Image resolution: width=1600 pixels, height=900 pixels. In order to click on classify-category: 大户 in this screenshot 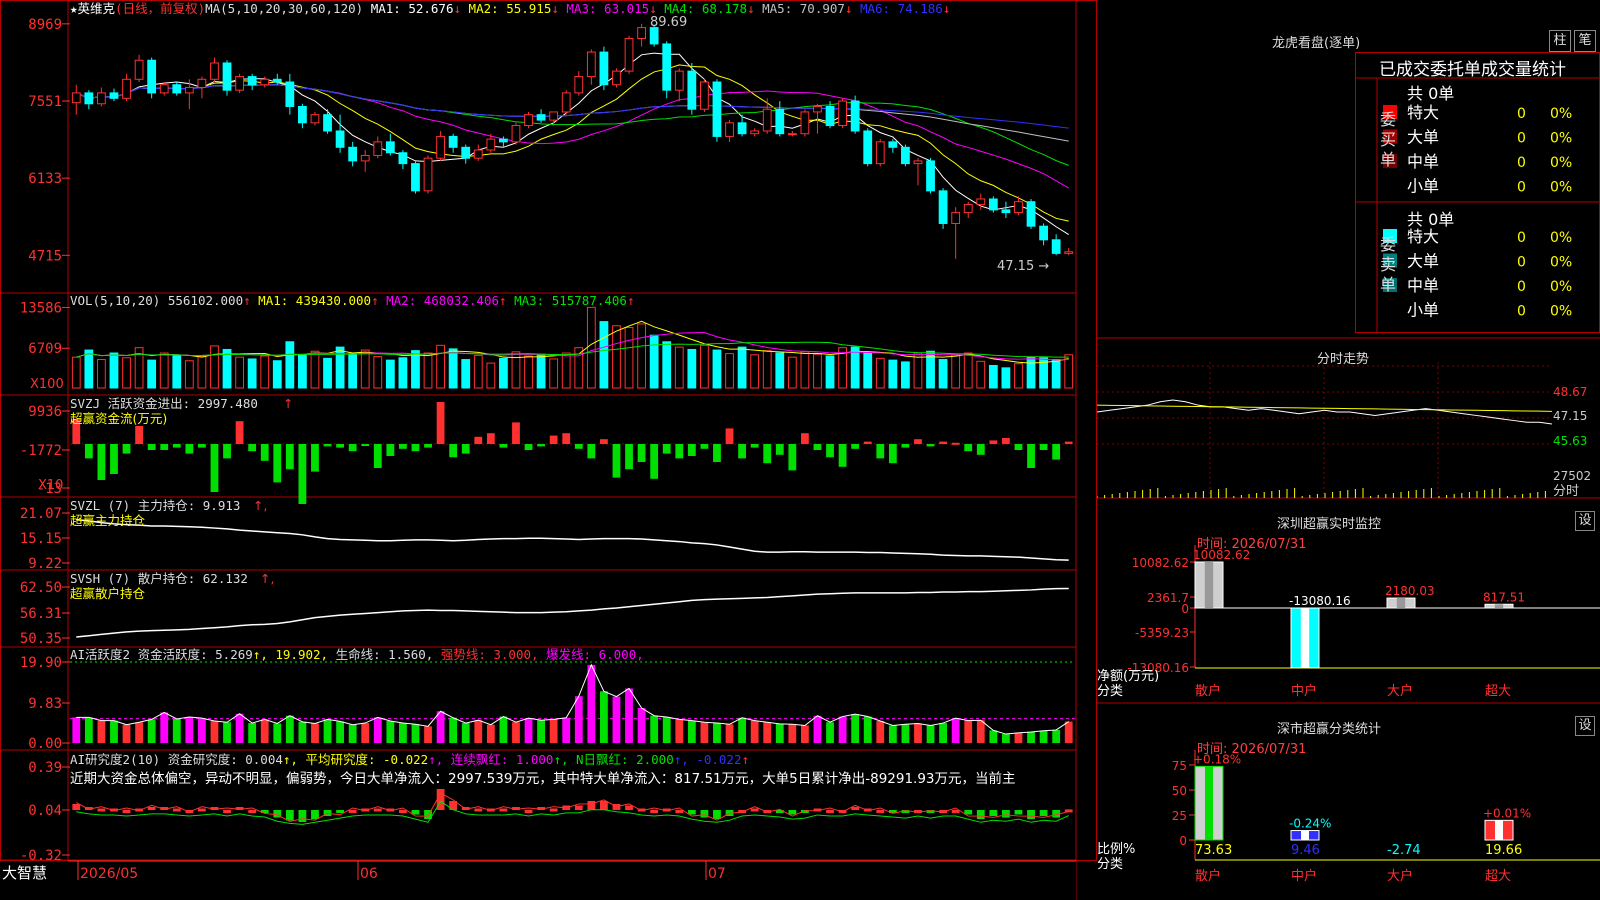, I will do `click(1400, 876)`.